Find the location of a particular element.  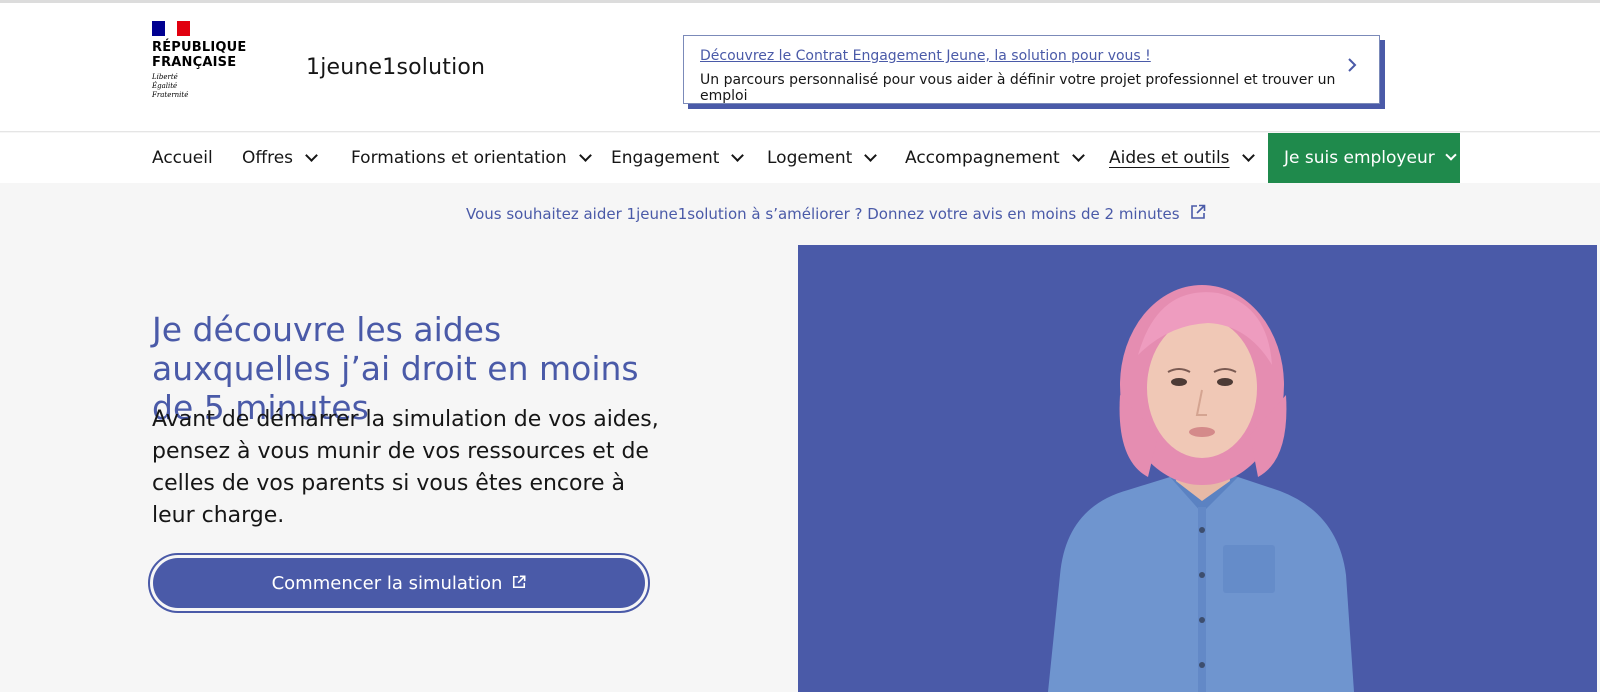

nav-label: Aides et outils is located at coordinates (1169, 158).